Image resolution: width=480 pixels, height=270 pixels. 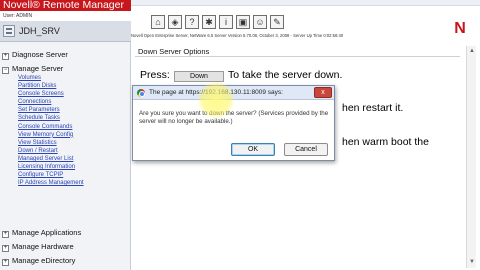 What do you see at coordinates (18, 16) in the screenshot?
I see `logged-in-user: User: ADMIN` at bounding box center [18, 16].